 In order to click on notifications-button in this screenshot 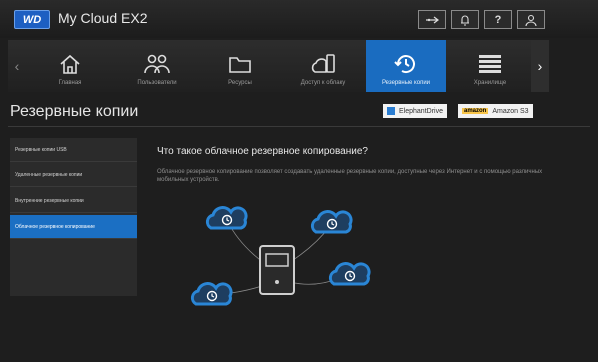, I will do `click(465, 19)`.